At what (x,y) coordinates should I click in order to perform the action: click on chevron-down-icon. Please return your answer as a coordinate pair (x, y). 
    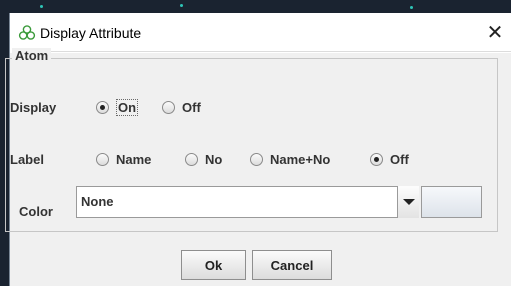
    Looking at the image, I should click on (409, 202).